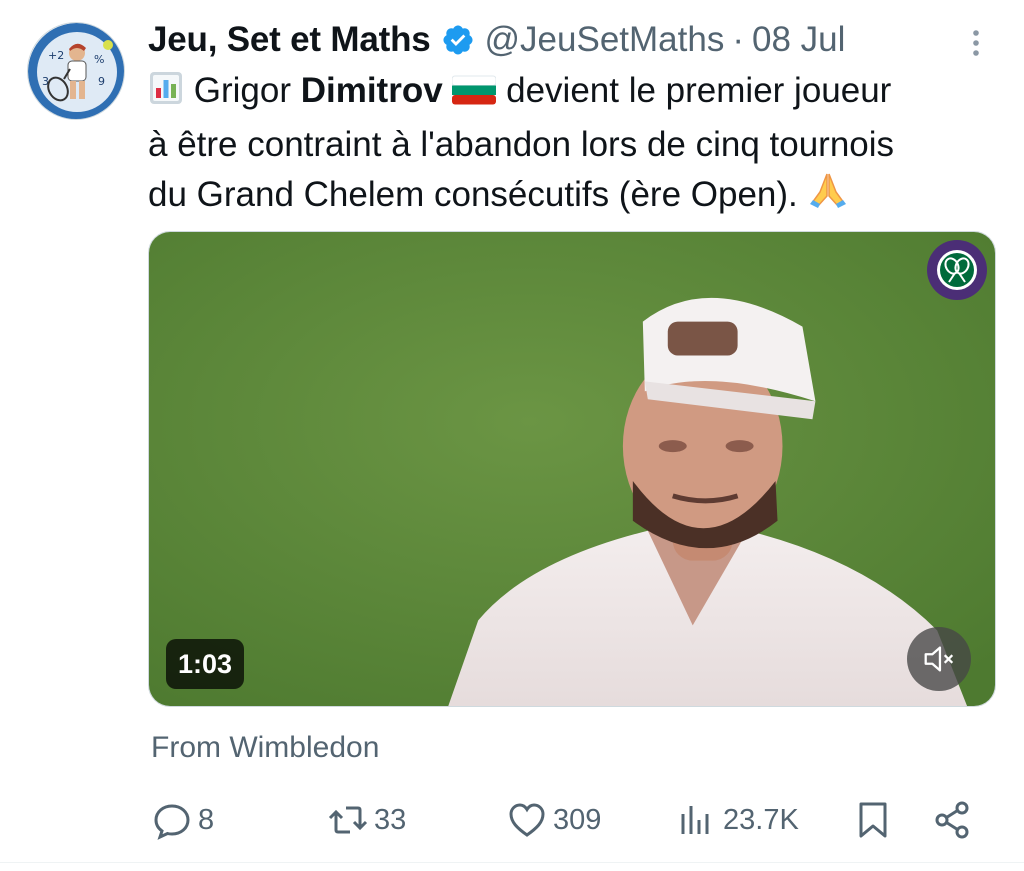 The image size is (1024, 871). What do you see at coordinates (390, 819) in the screenshot?
I see `retweet-count: 33` at bounding box center [390, 819].